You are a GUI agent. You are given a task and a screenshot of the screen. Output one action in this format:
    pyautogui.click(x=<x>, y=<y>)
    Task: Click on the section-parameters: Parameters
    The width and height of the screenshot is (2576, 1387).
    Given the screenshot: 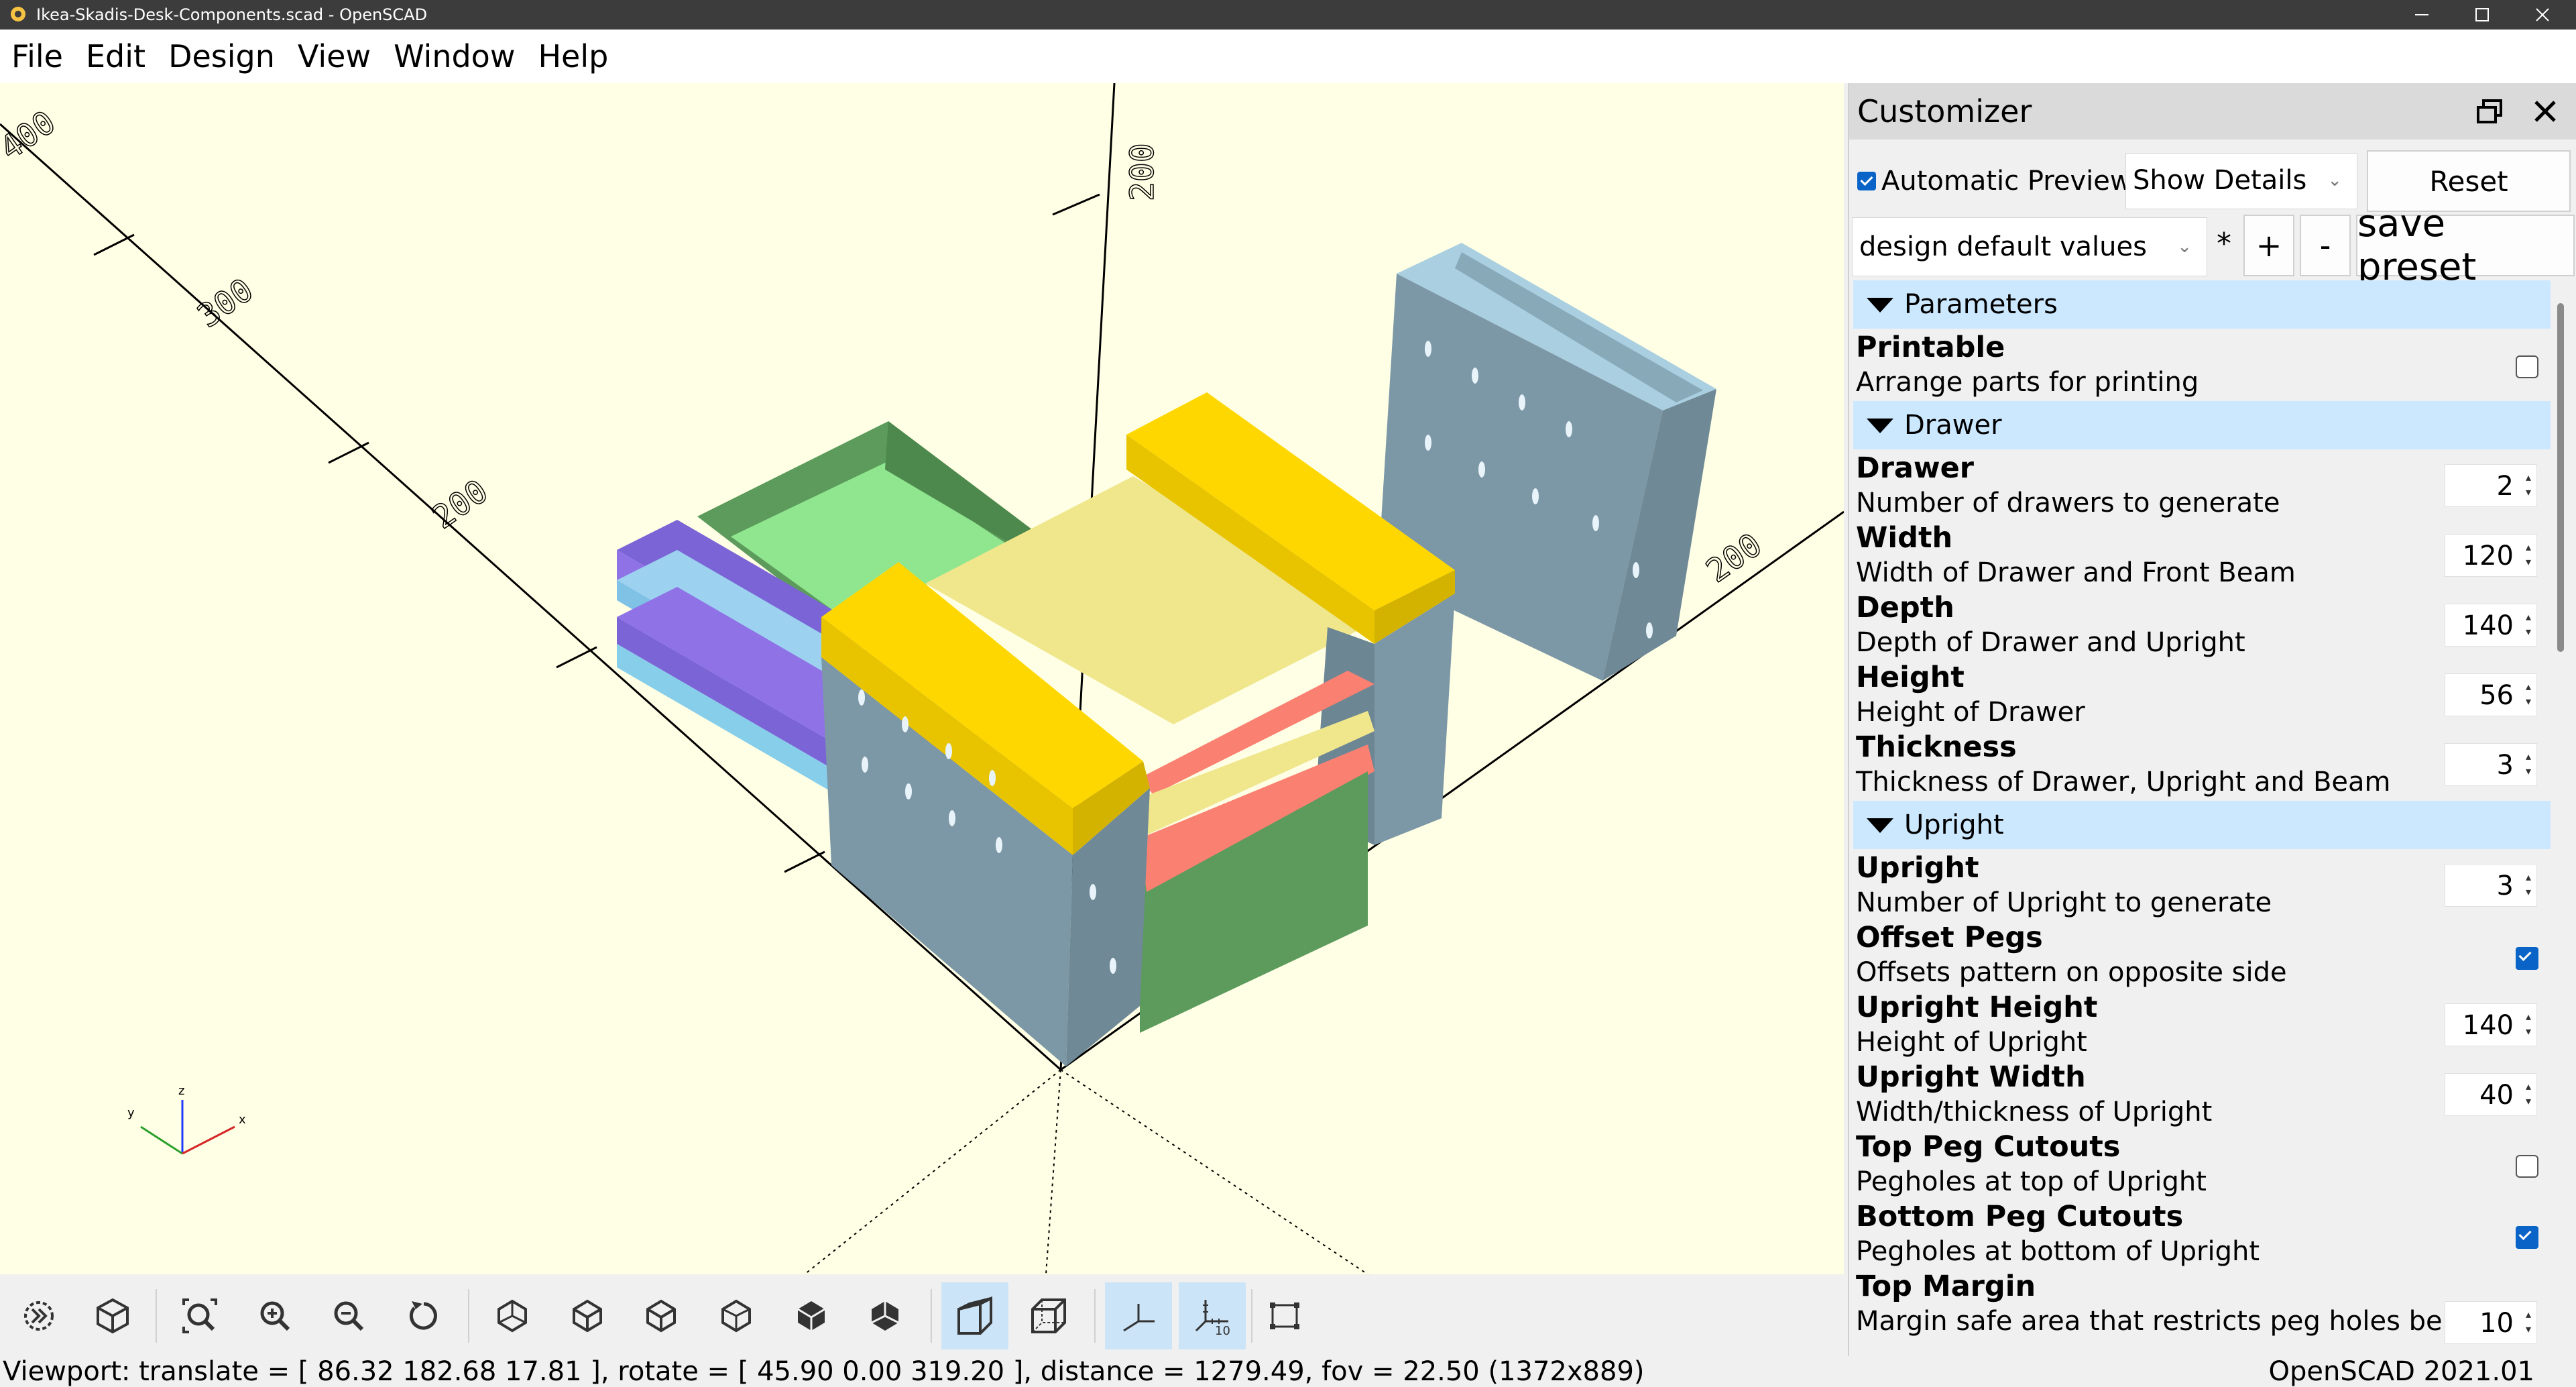 What is the action you would take?
    pyautogui.click(x=2202, y=304)
    